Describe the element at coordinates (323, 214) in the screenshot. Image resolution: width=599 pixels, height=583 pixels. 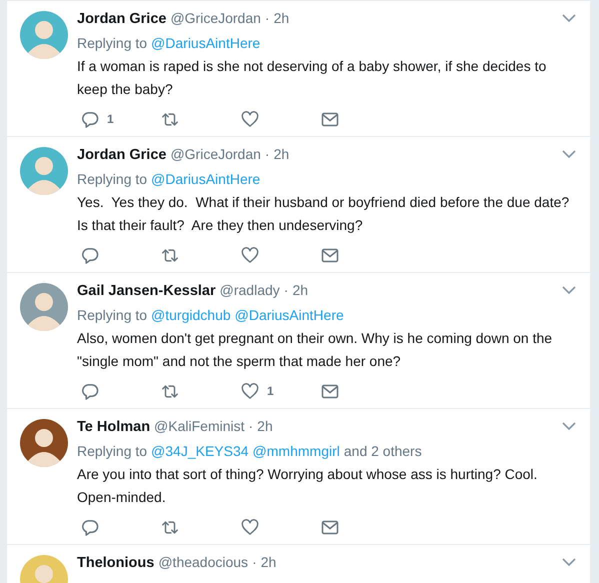
I see `tweet-text: Yes. Yes they do. What if their husband or boyfriend died before the due date? Is that their fault? Are they then undeserving?` at that location.